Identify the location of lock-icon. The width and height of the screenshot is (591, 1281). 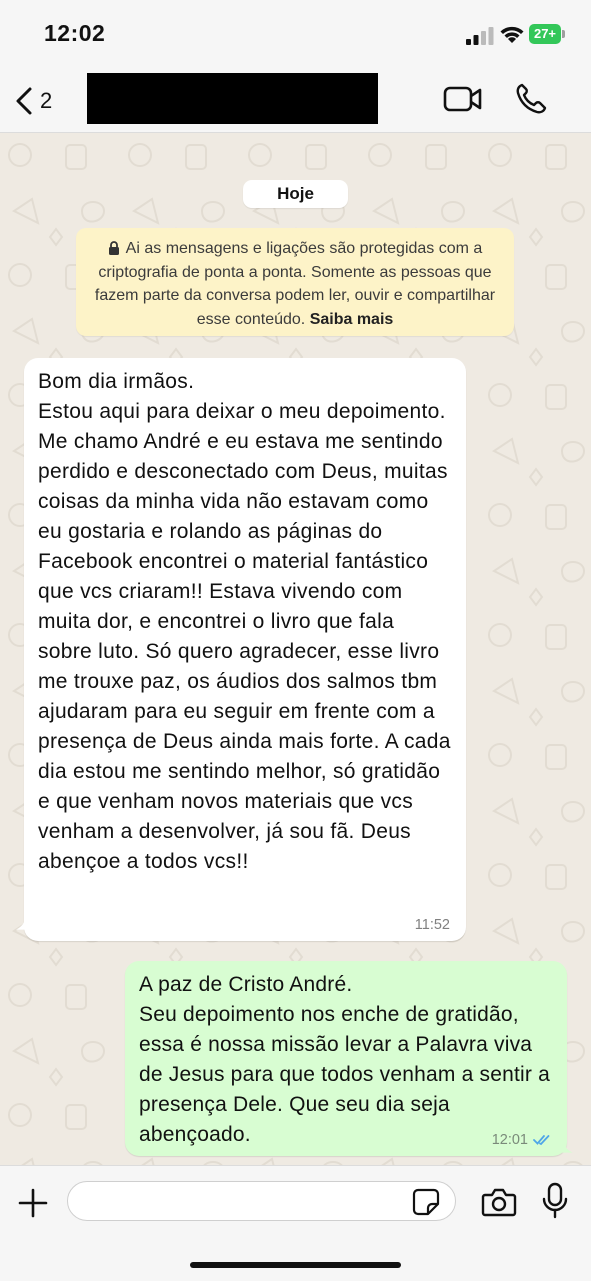
(113, 248).